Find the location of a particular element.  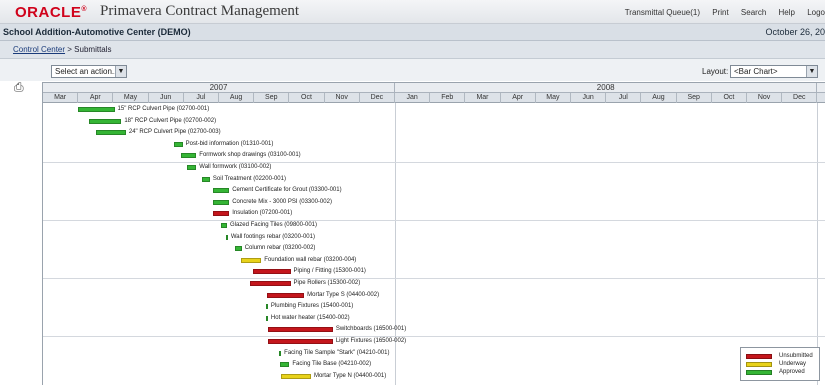

month-label: Jul is located at coordinates (201, 98).